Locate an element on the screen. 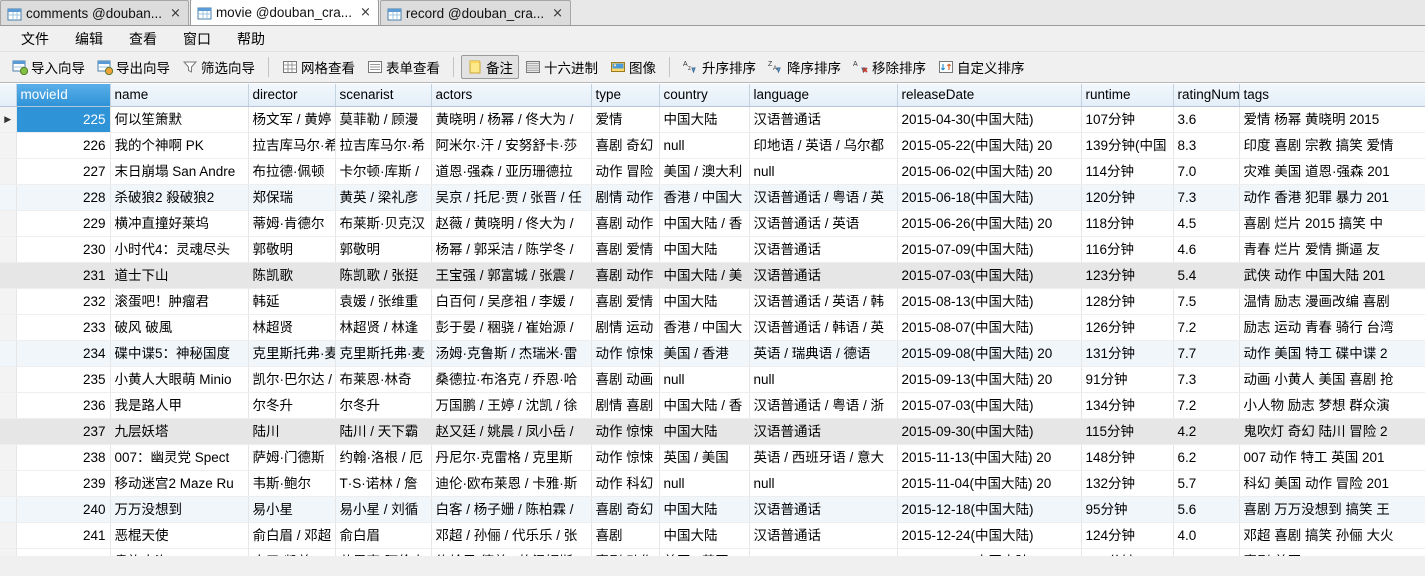 Image resolution: width=1425 pixels, height=576 pixels. column-header-tags: tags is located at coordinates (1332, 95).